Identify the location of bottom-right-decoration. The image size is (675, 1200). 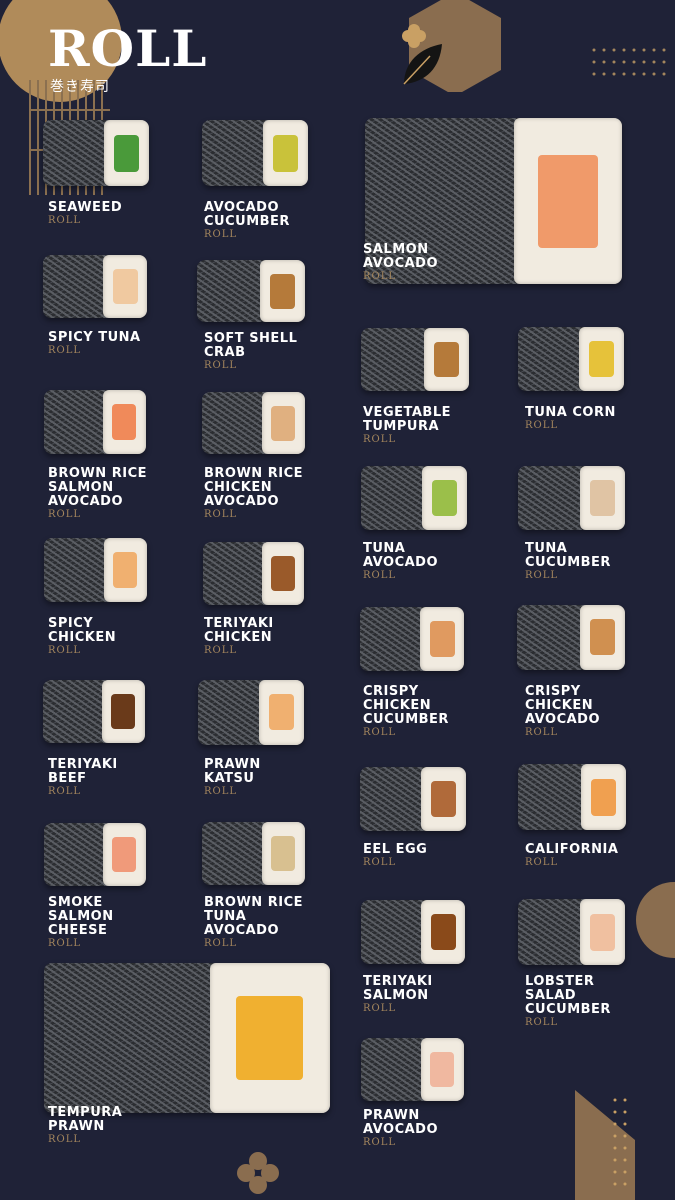
(605, 1145).